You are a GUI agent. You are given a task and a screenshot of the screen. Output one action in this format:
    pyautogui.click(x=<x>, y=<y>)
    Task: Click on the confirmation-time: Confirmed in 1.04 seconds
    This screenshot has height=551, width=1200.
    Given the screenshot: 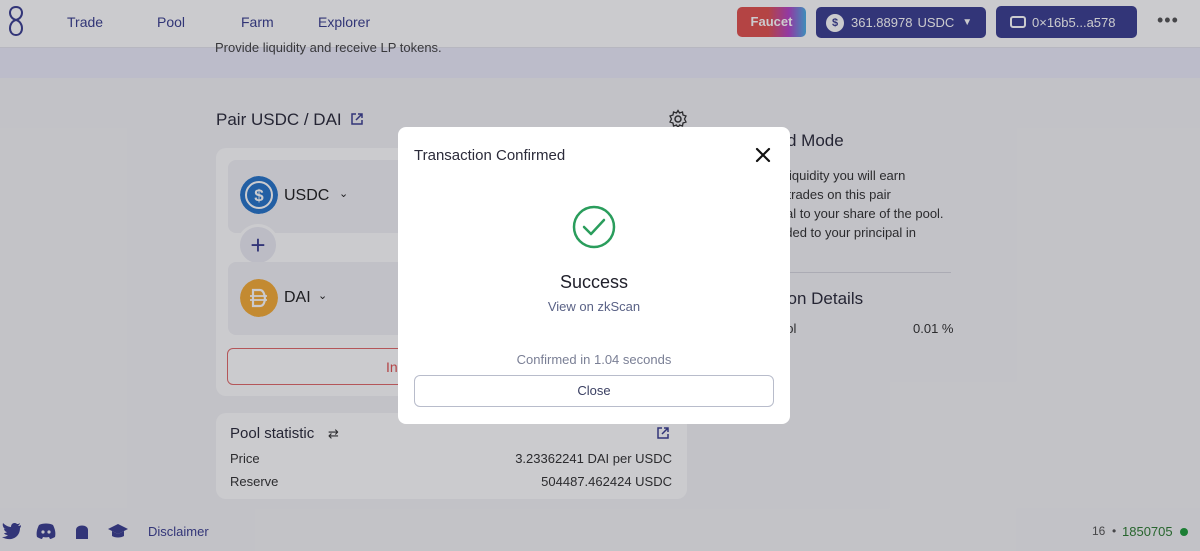 What is the action you would take?
    pyautogui.click(x=594, y=359)
    